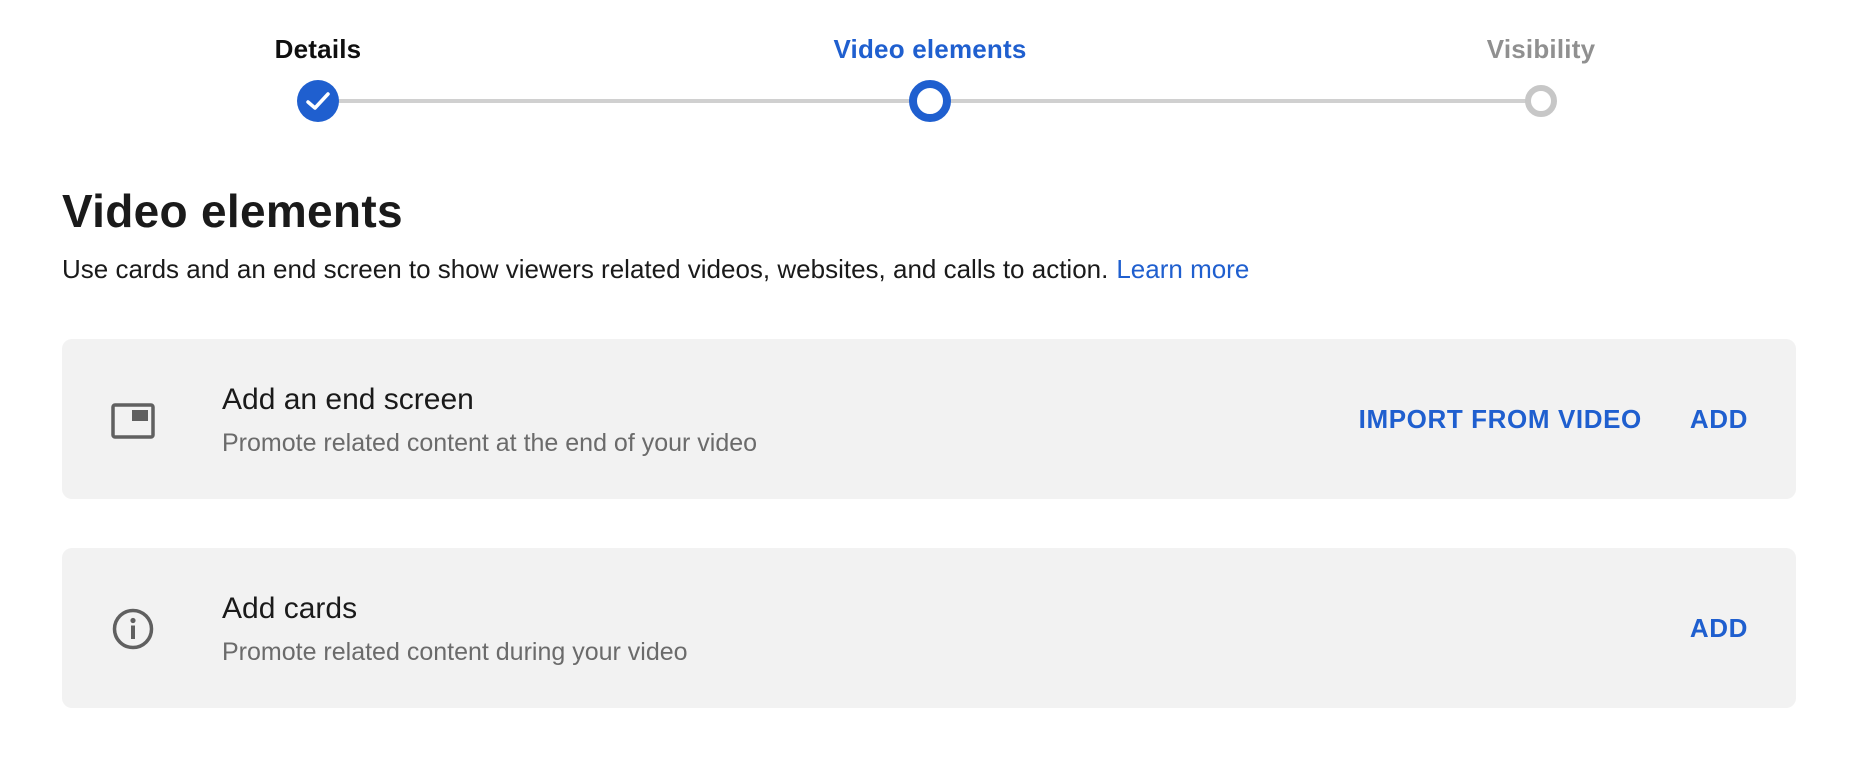 Image resolution: width=1852 pixels, height=782 pixels. I want to click on info-icon, so click(133, 629).